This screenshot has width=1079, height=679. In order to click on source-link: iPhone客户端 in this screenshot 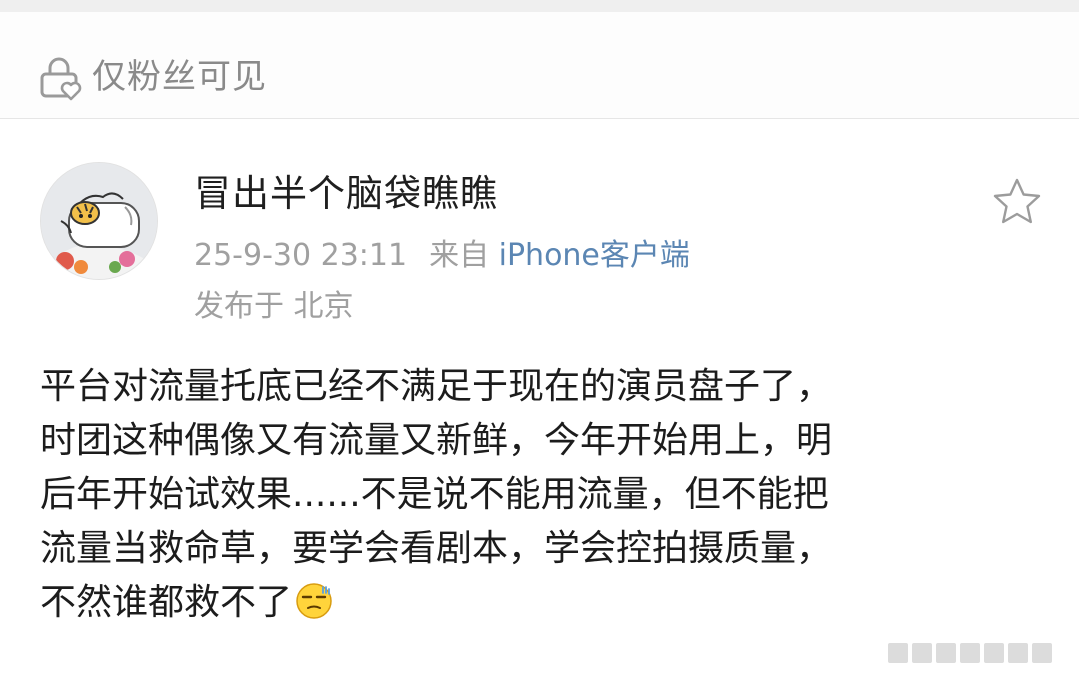, I will do `click(594, 255)`.